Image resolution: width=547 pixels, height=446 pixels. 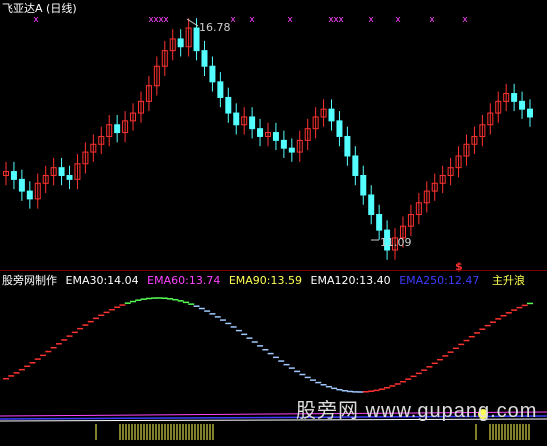 I want to click on ema250-value: EMA250:12.47, so click(x=439, y=280).